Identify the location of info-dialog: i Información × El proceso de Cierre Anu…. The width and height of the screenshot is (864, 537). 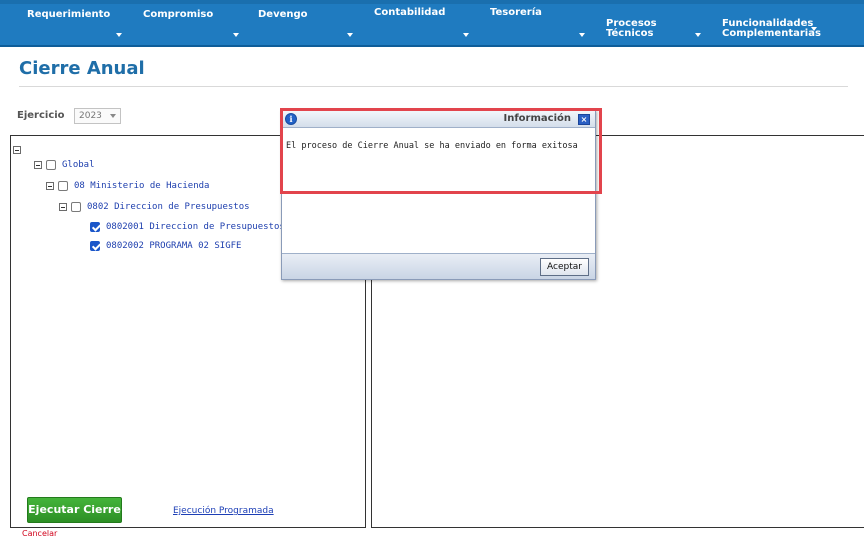
(438, 195).